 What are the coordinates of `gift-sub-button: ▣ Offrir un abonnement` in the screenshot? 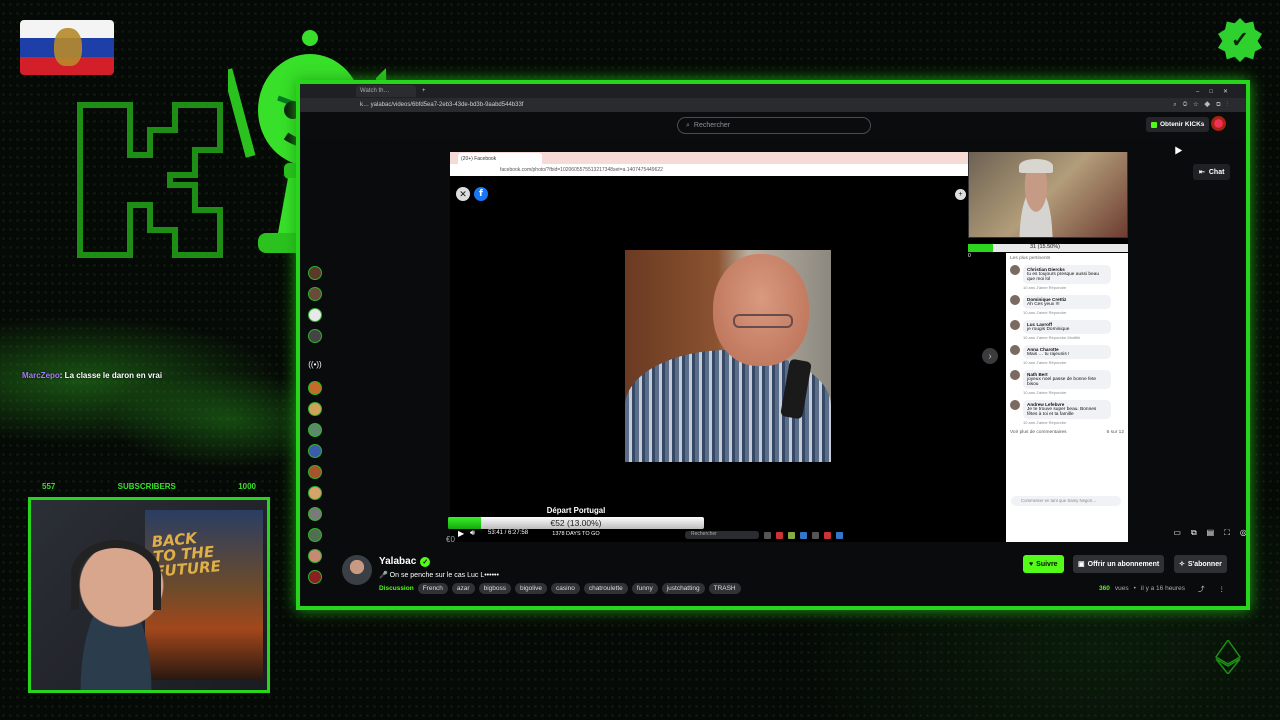 It's located at (1119, 564).